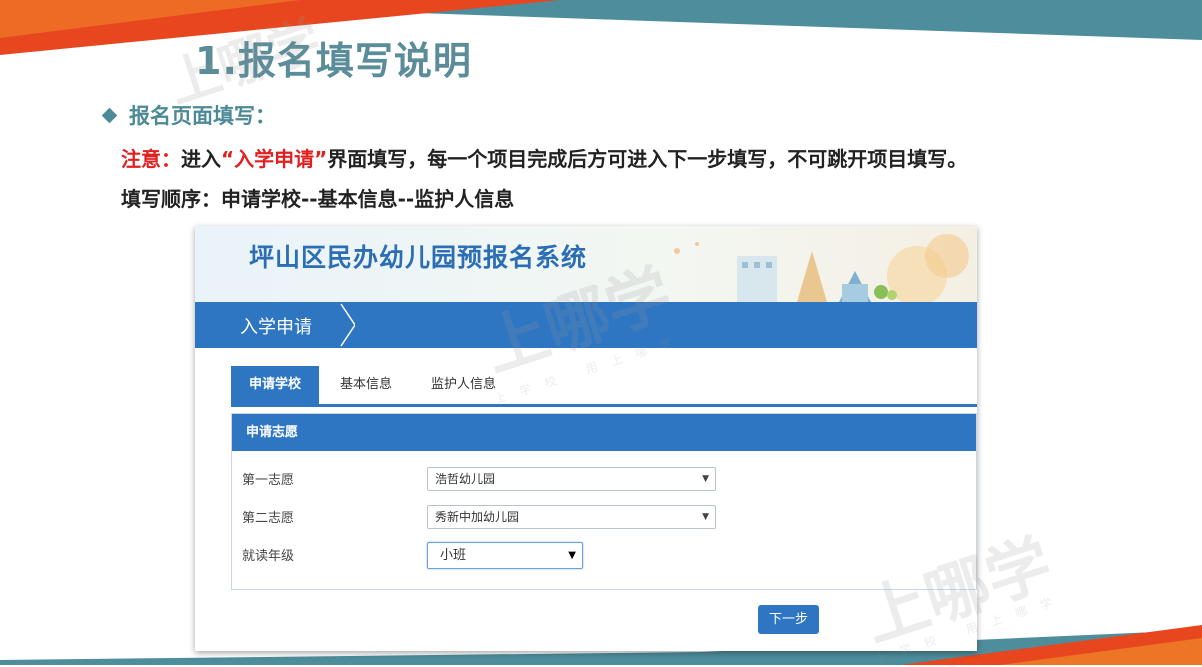  What do you see at coordinates (275, 385) in the screenshot?
I see `tab-apply-school: 申请学校` at bounding box center [275, 385].